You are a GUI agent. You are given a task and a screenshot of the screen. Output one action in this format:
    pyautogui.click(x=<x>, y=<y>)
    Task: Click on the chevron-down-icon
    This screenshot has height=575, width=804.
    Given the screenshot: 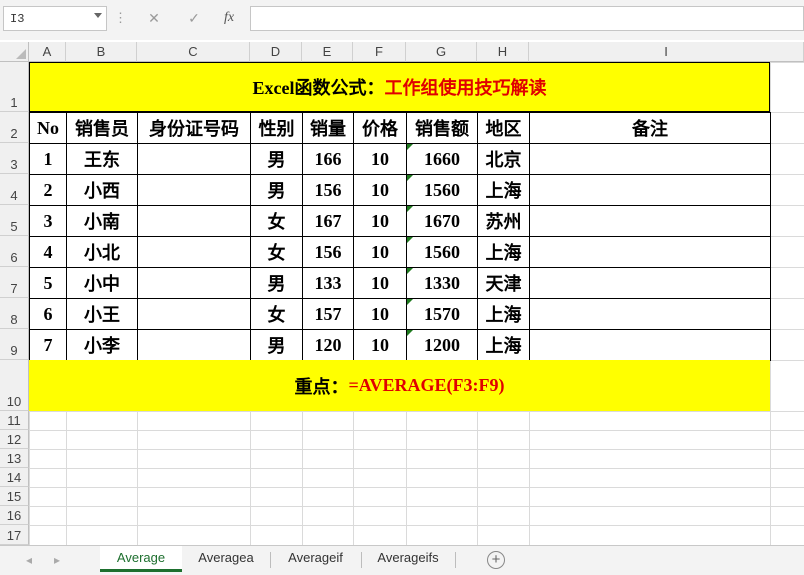 What is the action you would take?
    pyautogui.click(x=98, y=15)
    